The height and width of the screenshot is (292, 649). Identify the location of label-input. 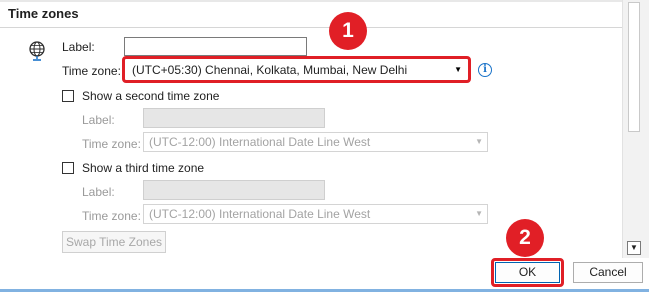
(215, 46).